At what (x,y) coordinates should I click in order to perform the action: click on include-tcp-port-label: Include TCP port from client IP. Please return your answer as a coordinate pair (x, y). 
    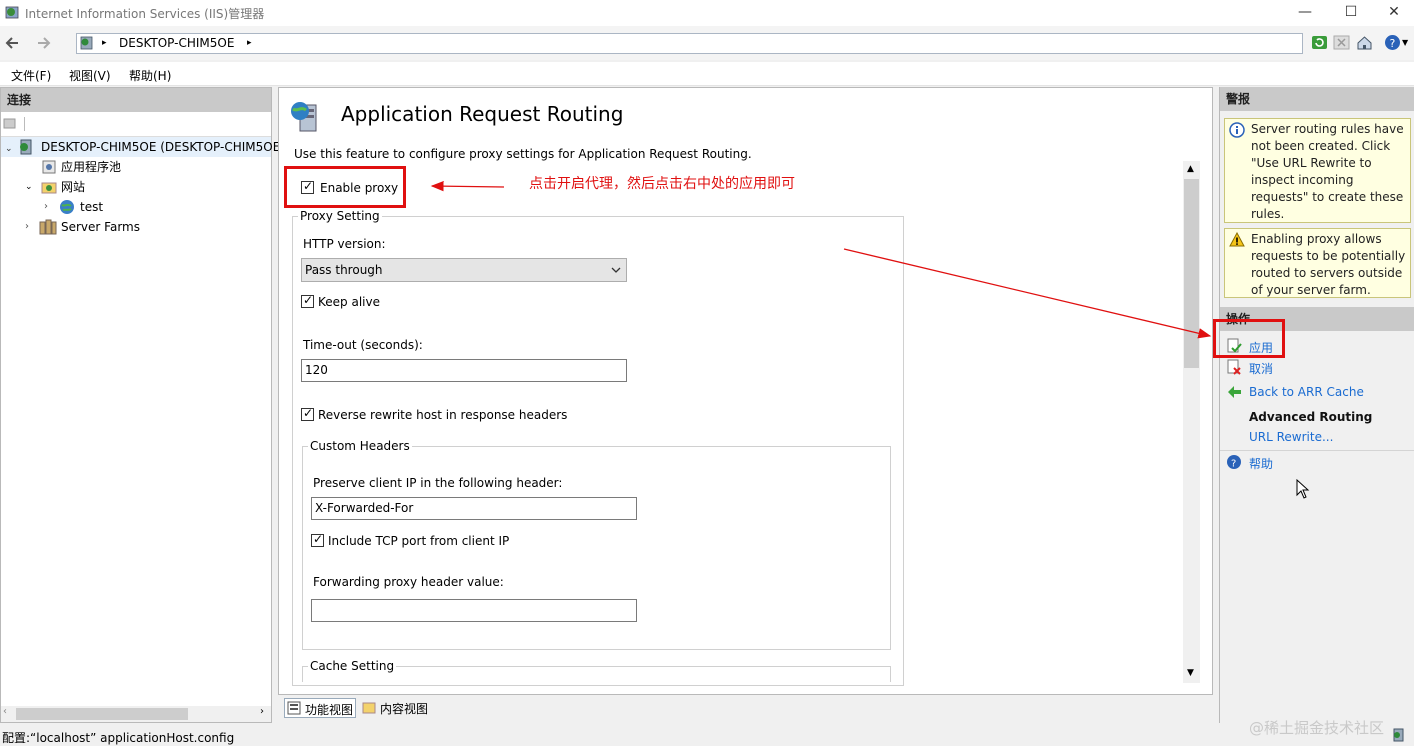
    Looking at the image, I should click on (418, 541).